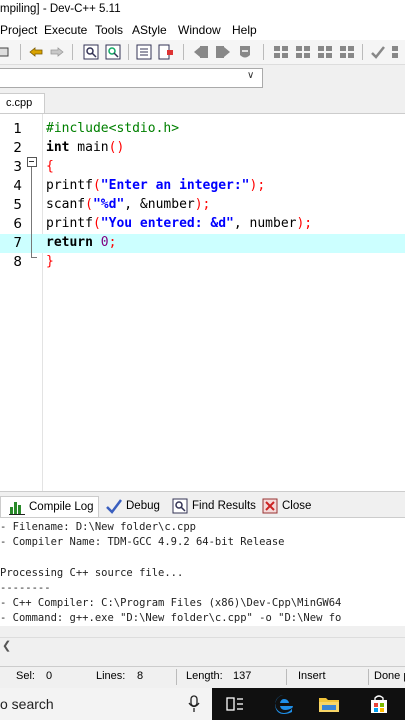 Image resolution: width=405 pixels, height=720 pixels. I want to click on menu-help: Help, so click(244, 30).